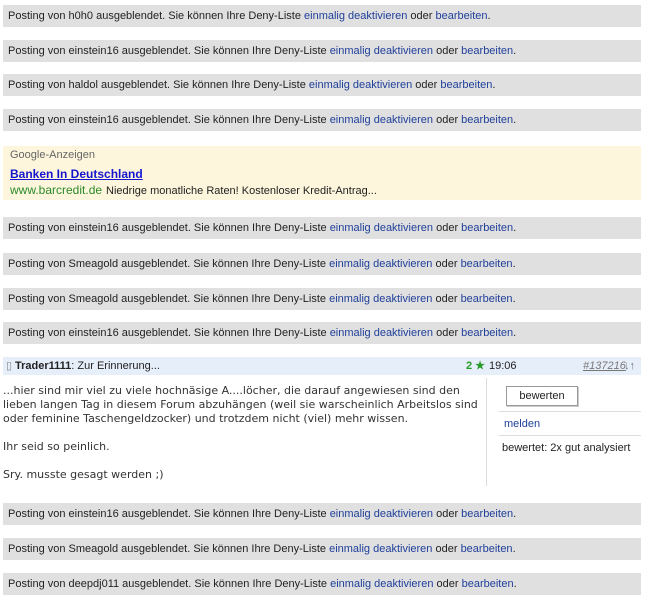 Image resolution: width=646 pixels, height=598 pixels. What do you see at coordinates (83, 474) in the screenshot?
I see `post-paragraph: Sry. musste gesagt werden ;)` at bounding box center [83, 474].